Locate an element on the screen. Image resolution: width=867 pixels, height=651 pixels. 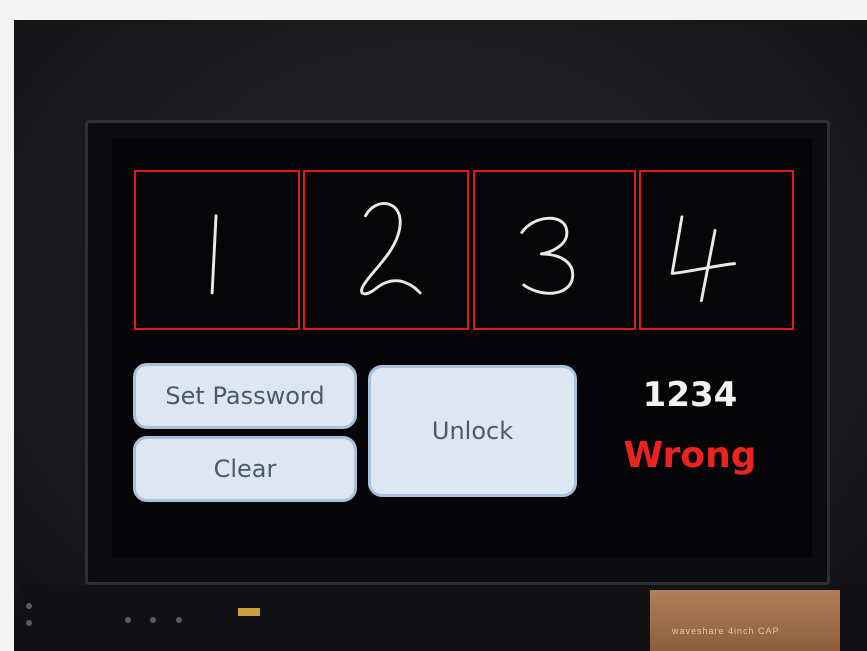
clear-button: Clear is located at coordinates (245, 469).